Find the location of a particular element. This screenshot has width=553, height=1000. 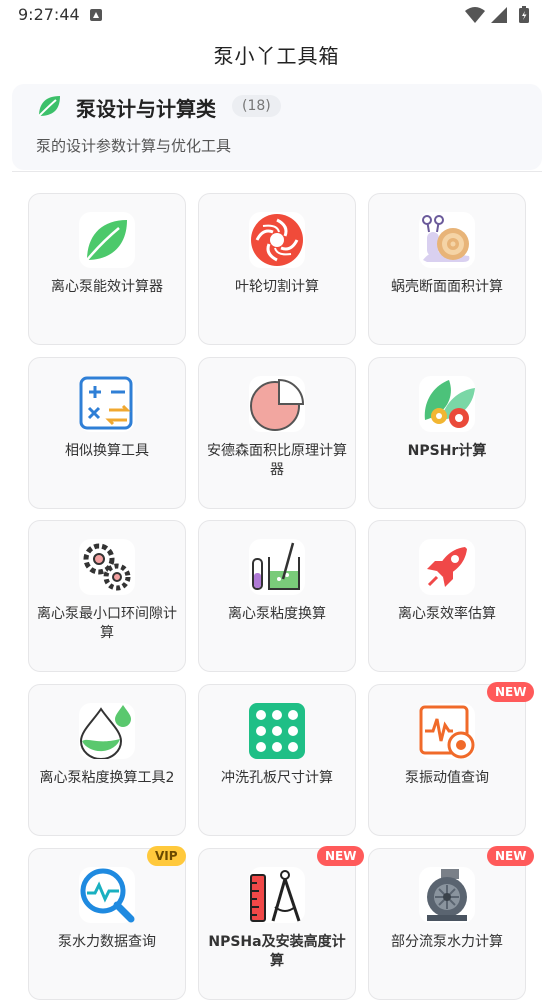

tool-label: 叶轮切割计算 is located at coordinates (277, 287).